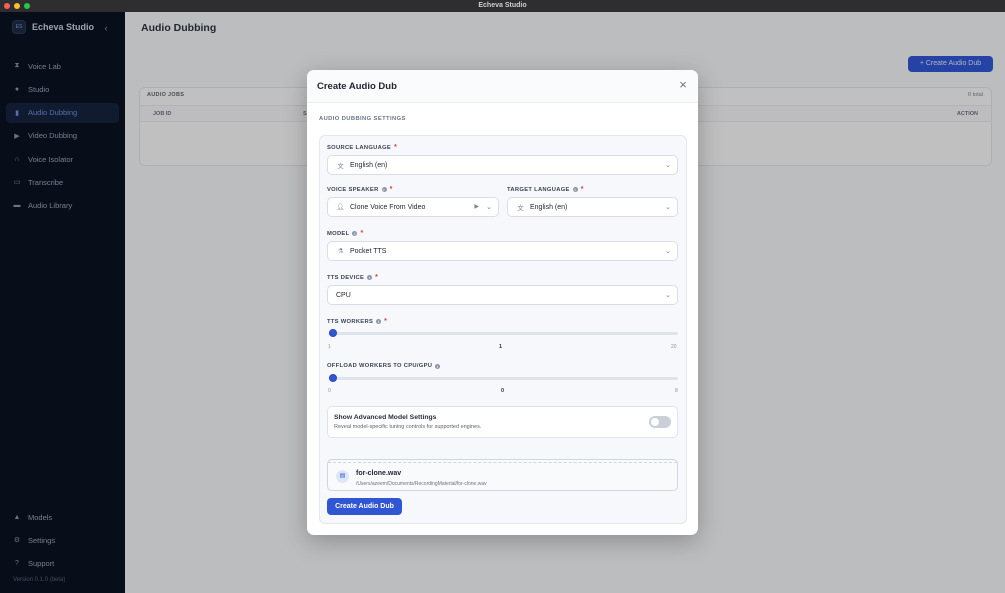 The width and height of the screenshot is (1005, 593). Describe the element at coordinates (502, 165) in the screenshot. I see `source-language-select: 文 English (en) ⌄` at that location.